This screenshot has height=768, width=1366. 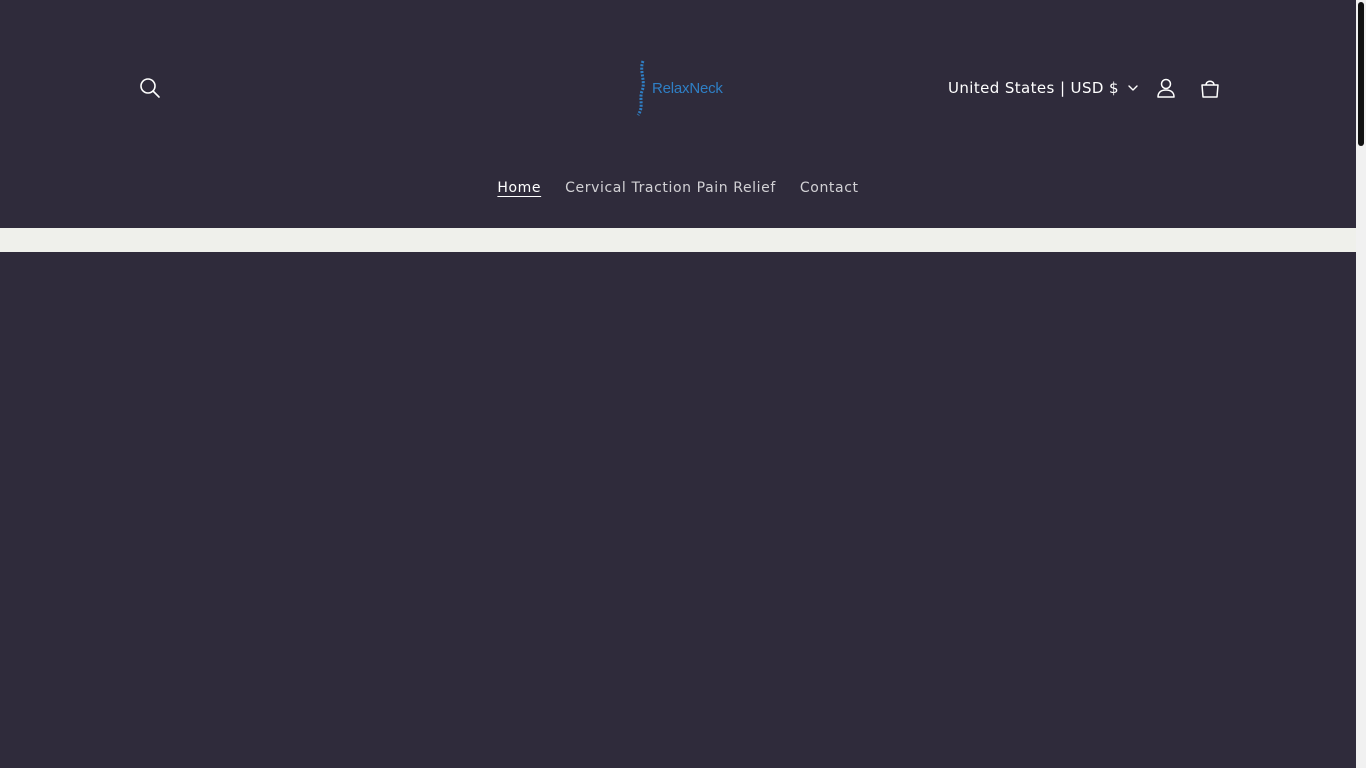 What do you see at coordinates (678, 240) in the screenshot?
I see `announcement-band` at bounding box center [678, 240].